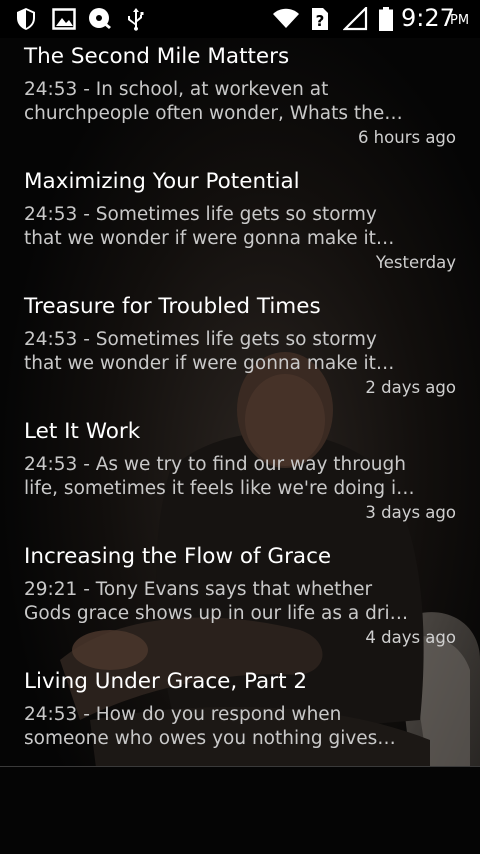 This screenshot has width=480, height=854. Describe the element at coordinates (183, 714) in the screenshot. I see `episode-description-line: 24:53 - How do you respond when` at that location.